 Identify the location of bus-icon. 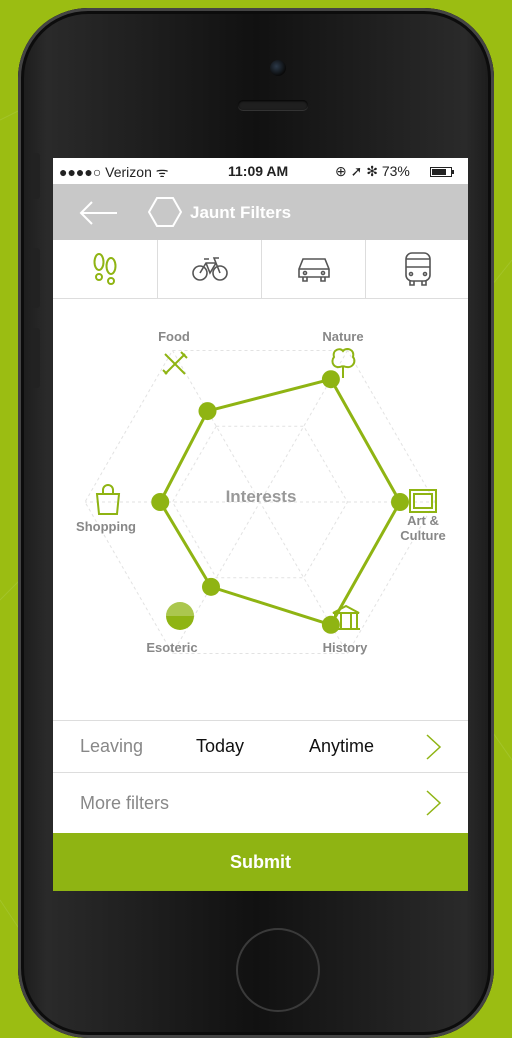
(417, 269).